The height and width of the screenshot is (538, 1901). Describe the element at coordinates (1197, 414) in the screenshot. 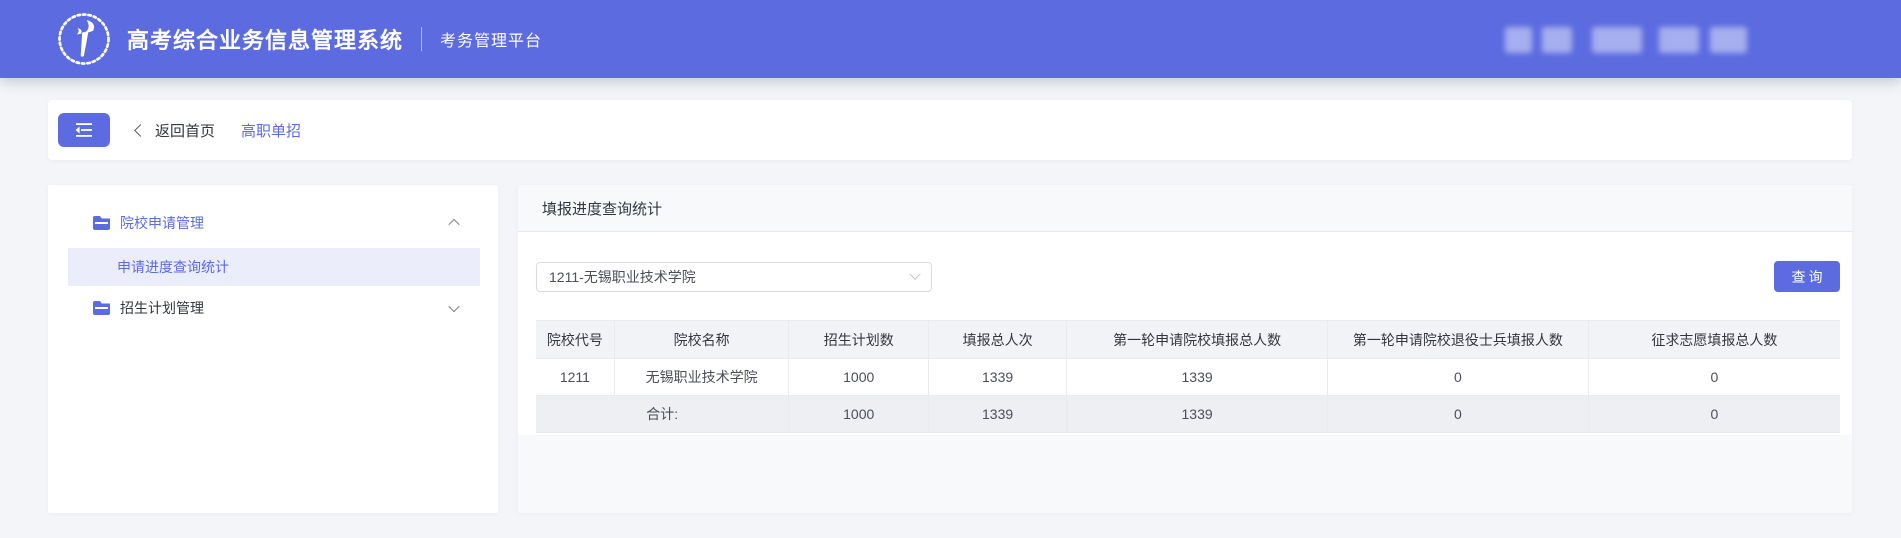

I see `total-round1: 1339` at that location.